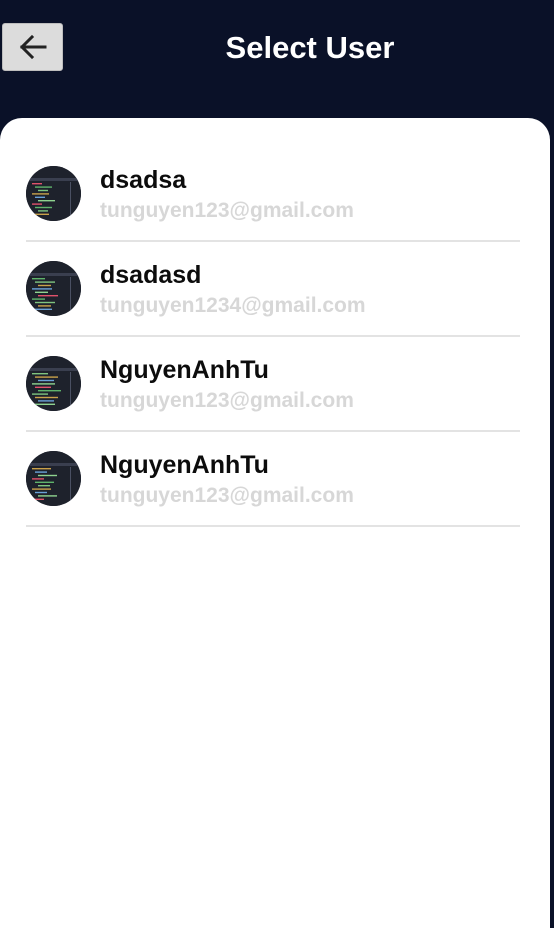  I want to click on page-title: Select User, so click(310, 47).